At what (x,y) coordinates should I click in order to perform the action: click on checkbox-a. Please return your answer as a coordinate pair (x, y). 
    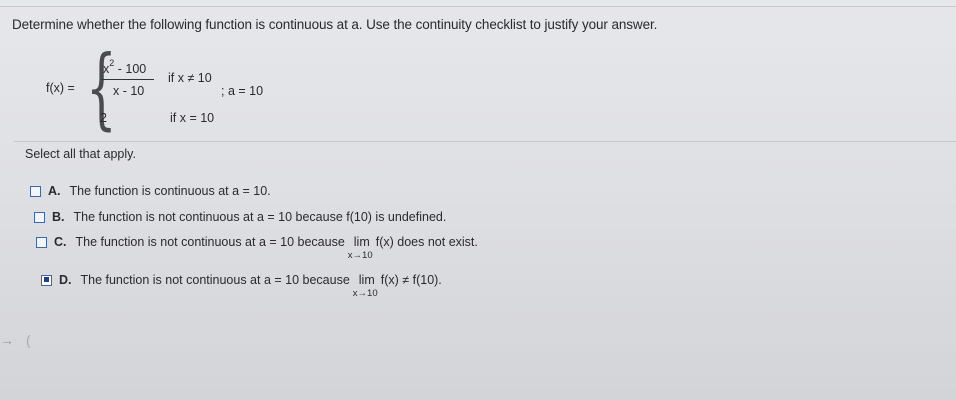
    Looking at the image, I should click on (35, 191).